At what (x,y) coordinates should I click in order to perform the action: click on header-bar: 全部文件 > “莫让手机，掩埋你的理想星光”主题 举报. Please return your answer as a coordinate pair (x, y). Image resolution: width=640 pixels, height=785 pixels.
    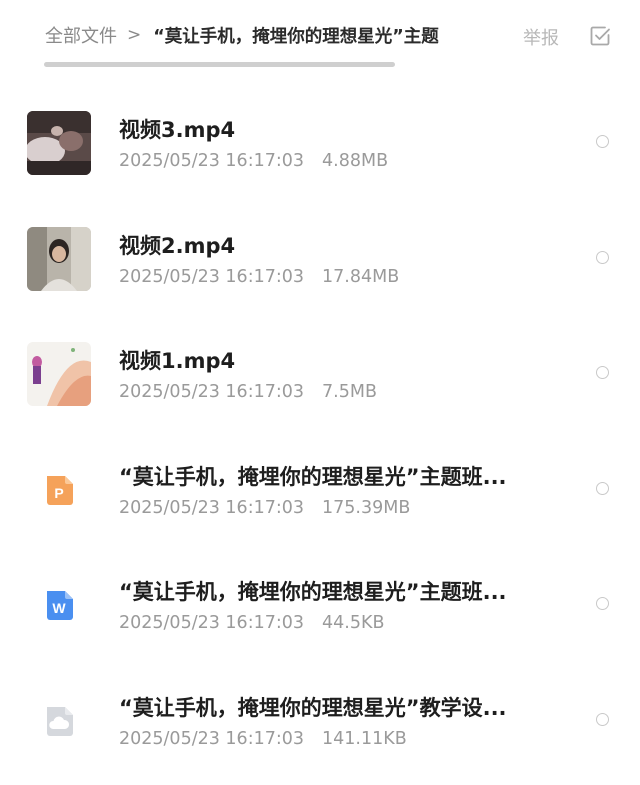
    Looking at the image, I should click on (320, 36).